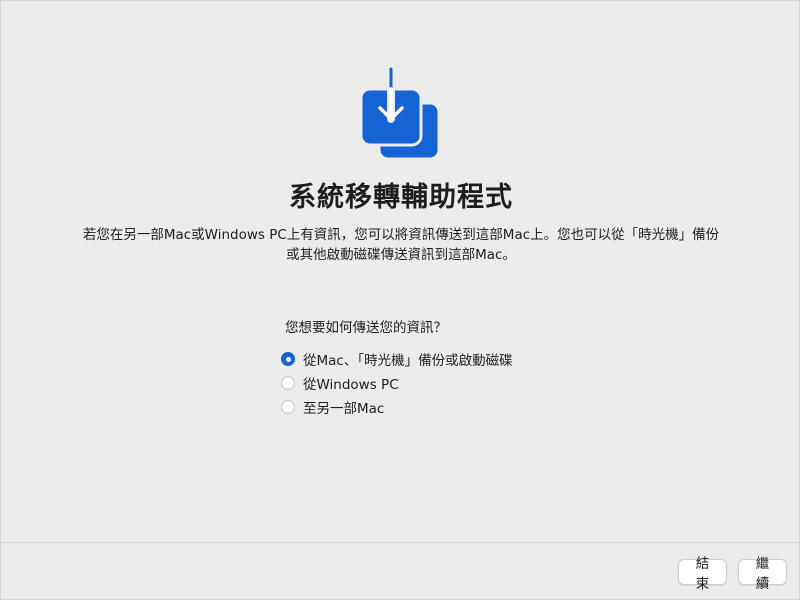  I want to click on option-label: 從Mac、「時光機」備份或啟動磁碟, so click(408, 361).